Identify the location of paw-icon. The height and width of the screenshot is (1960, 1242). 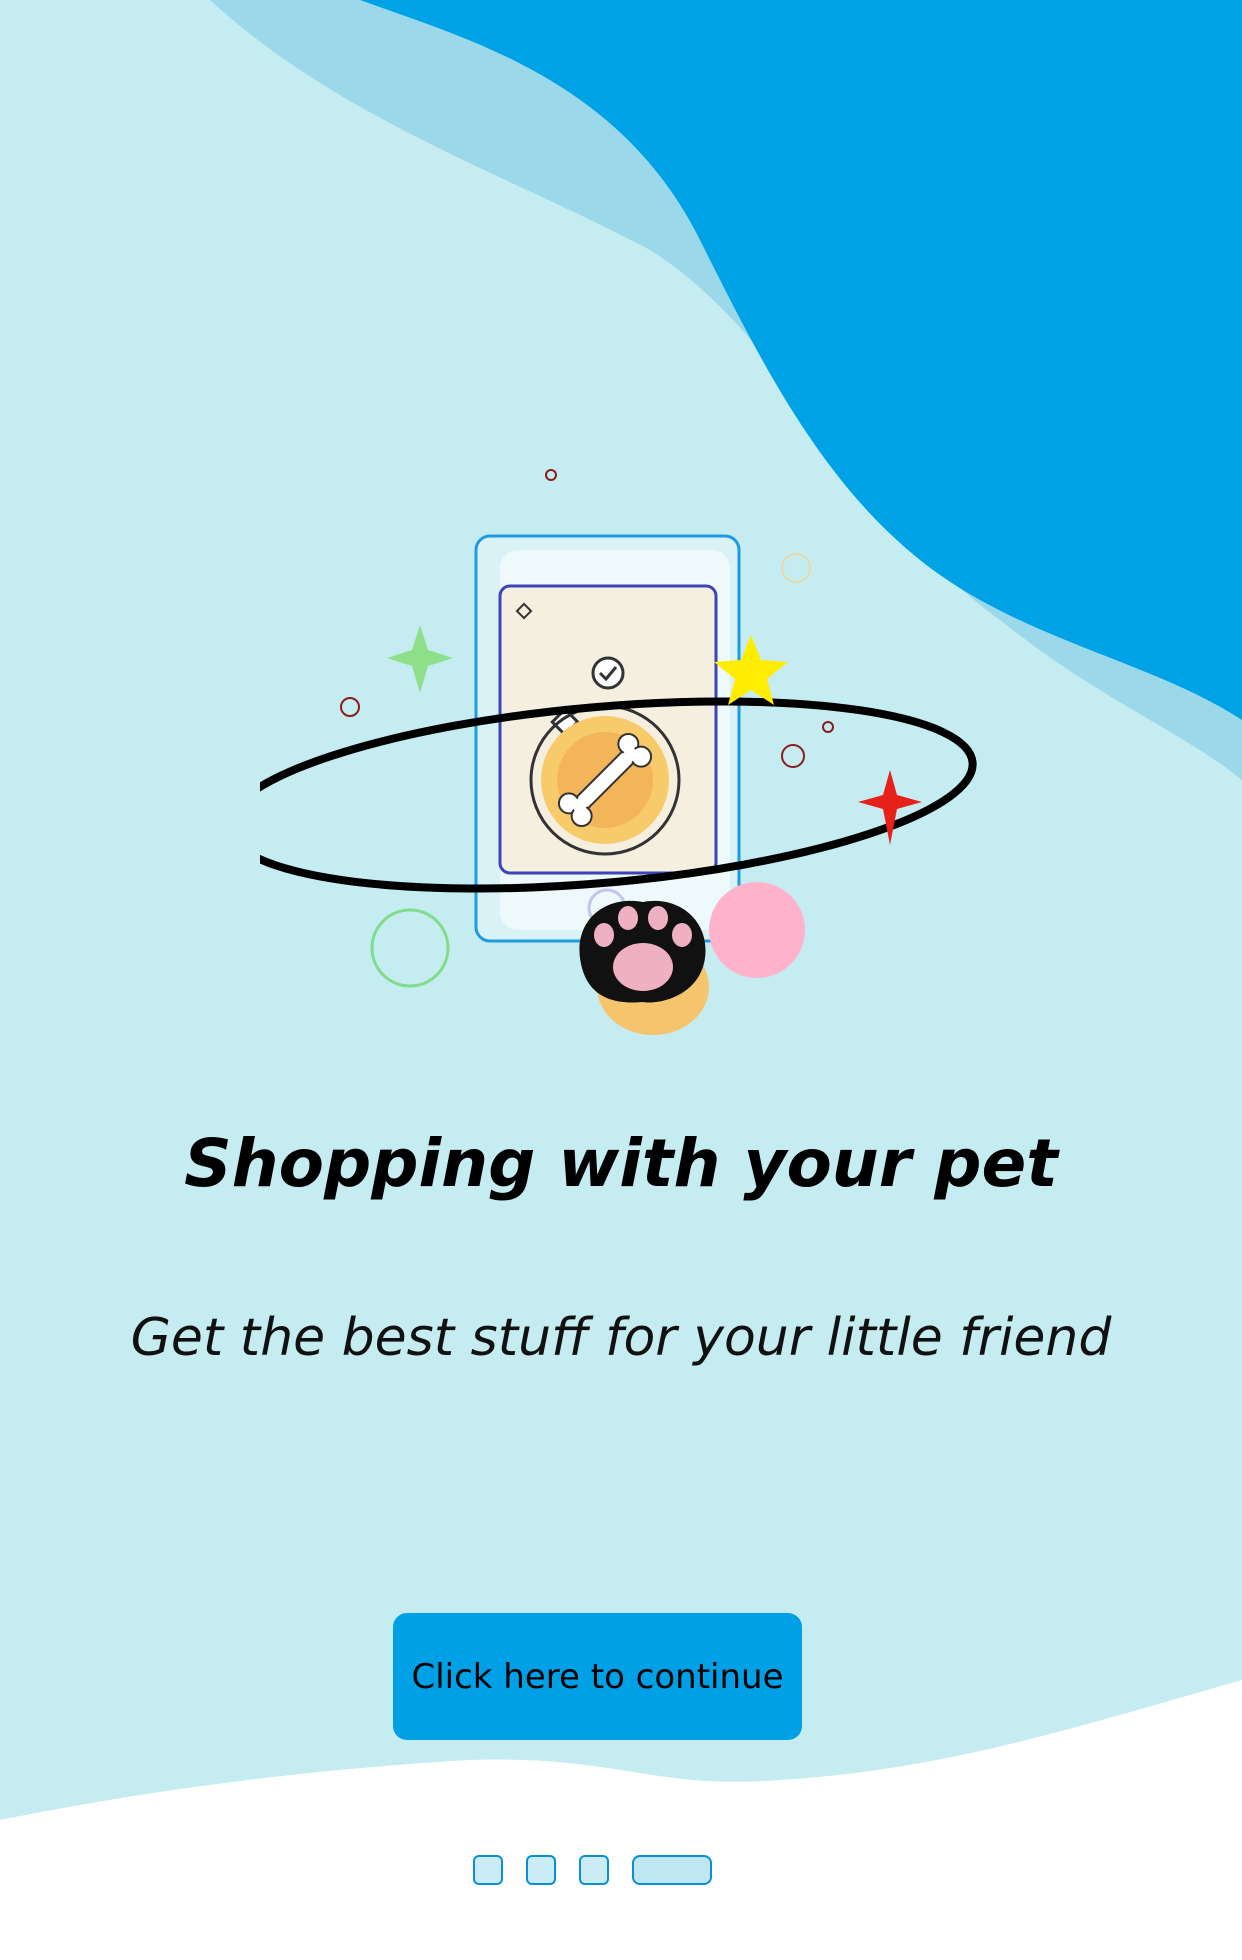
(644, 967).